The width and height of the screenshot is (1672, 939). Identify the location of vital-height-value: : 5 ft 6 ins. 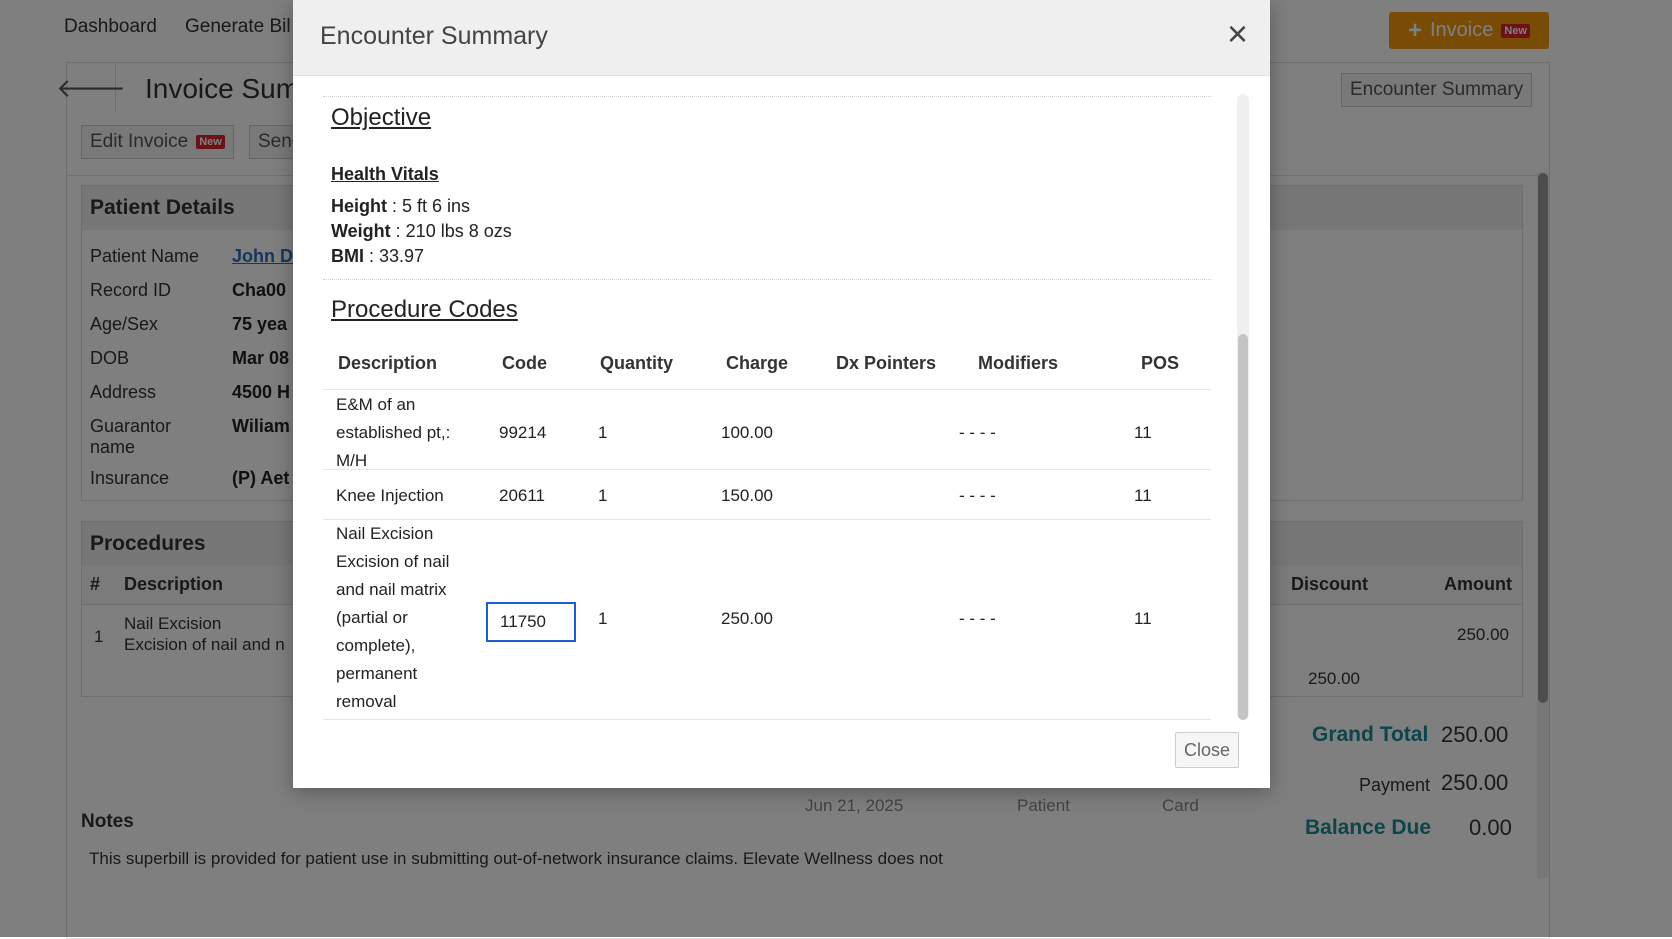
(429, 206).